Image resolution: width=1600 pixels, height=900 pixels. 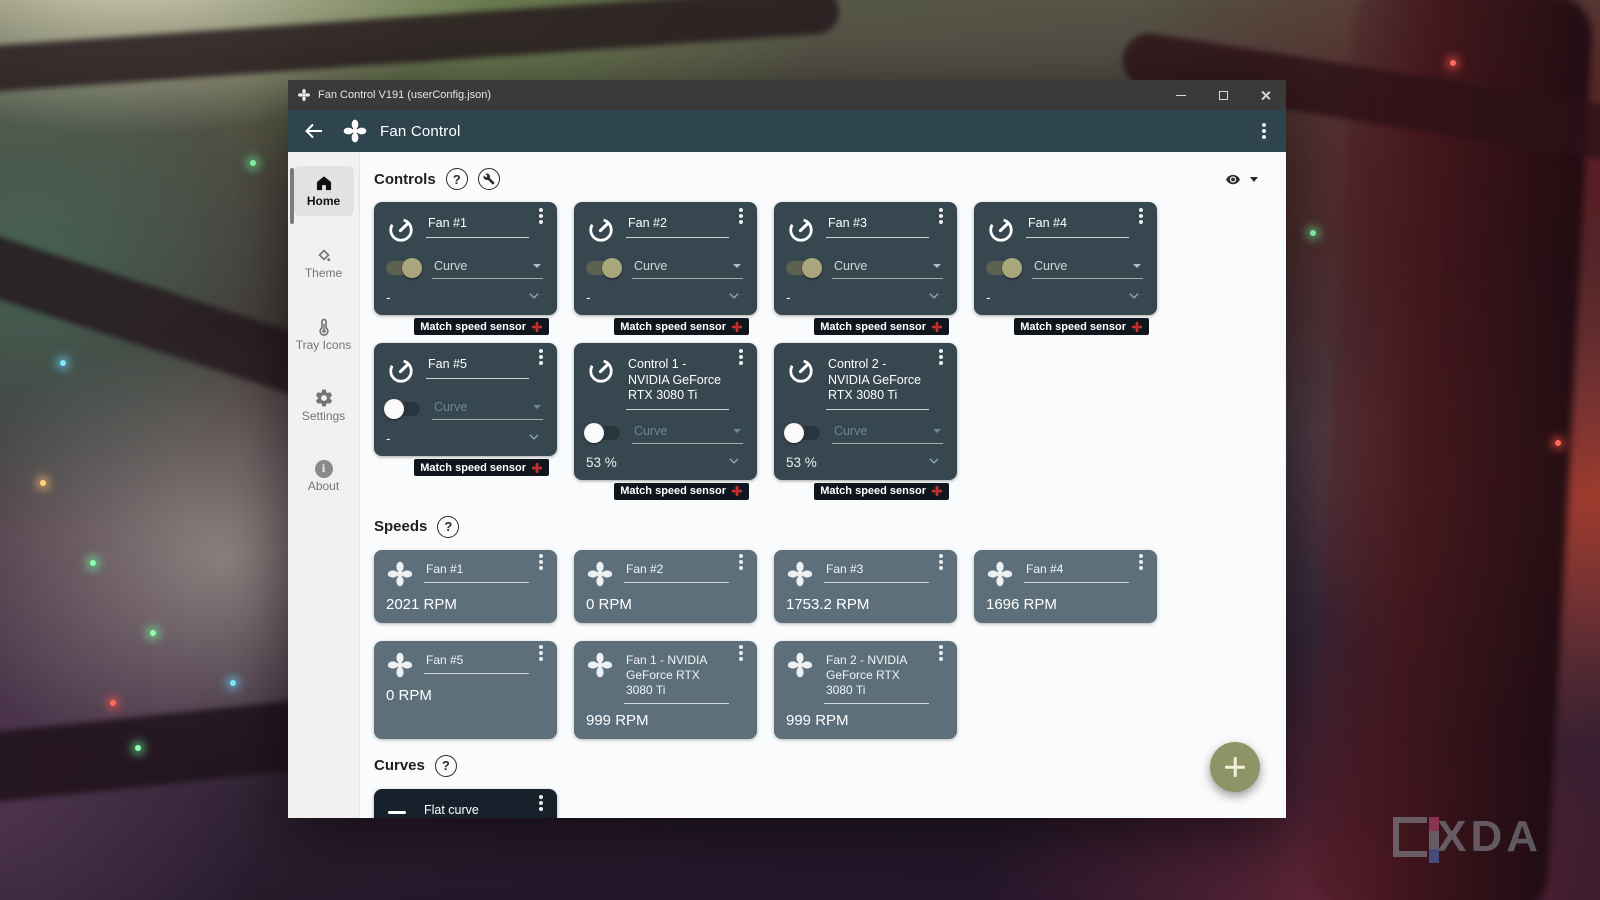 What do you see at coordinates (324, 477) in the screenshot?
I see `sidebar-item-about: i About` at bounding box center [324, 477].